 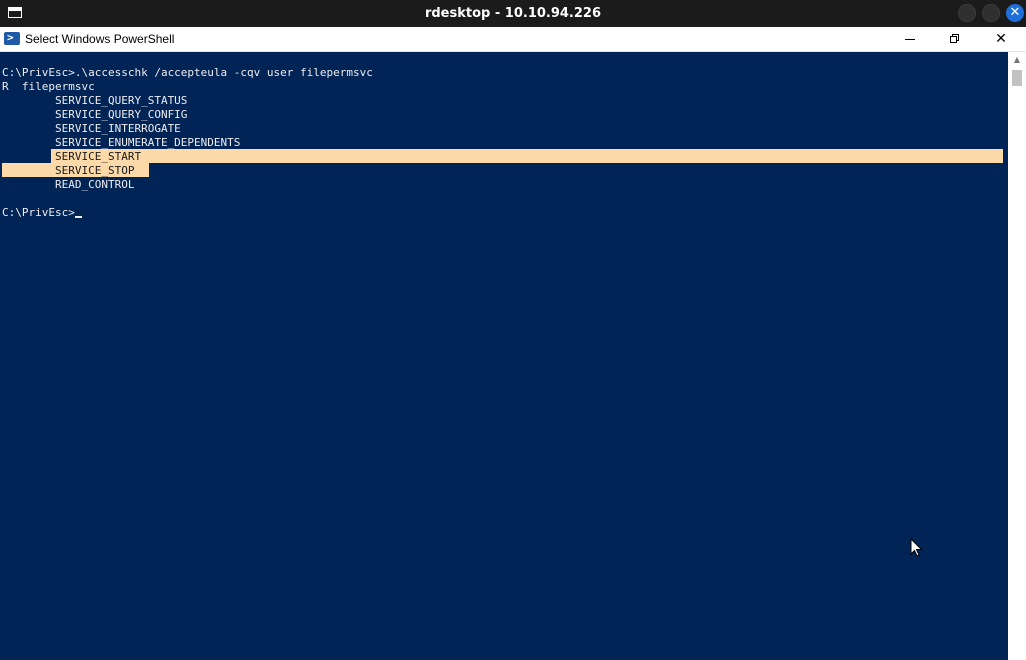 I want to click on powershell-icon: >, so click(x=12, y=38).